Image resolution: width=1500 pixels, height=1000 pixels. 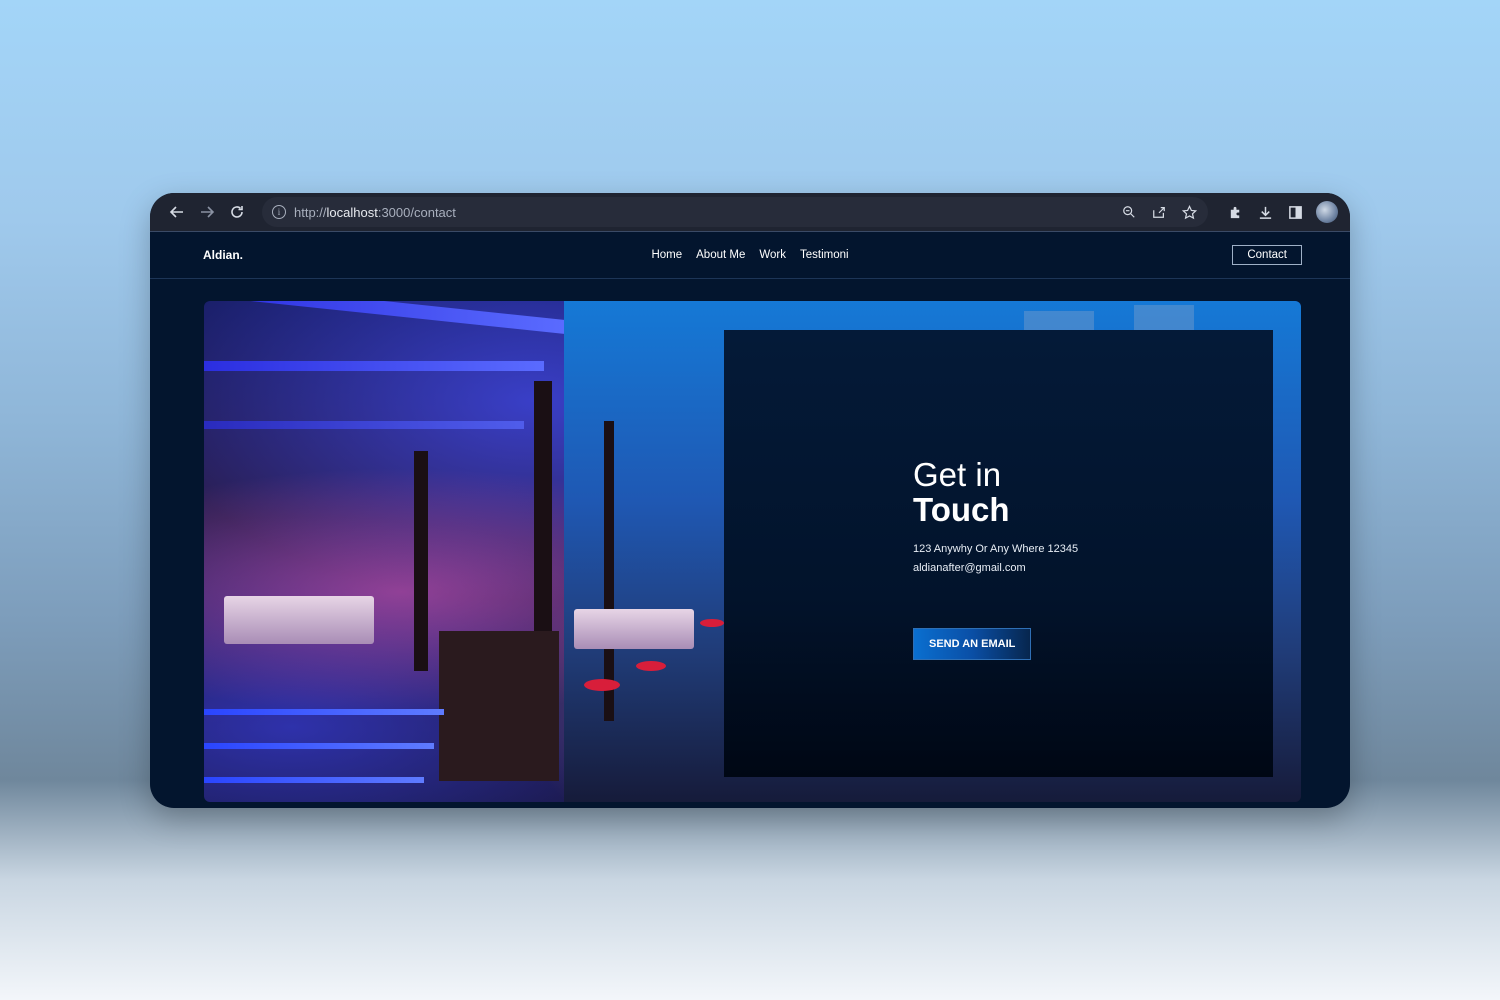 What do you see at coordinates (416, 212) in the screenshot?
I see `url-path: :3000/contact` at bounding box center [416, 212].